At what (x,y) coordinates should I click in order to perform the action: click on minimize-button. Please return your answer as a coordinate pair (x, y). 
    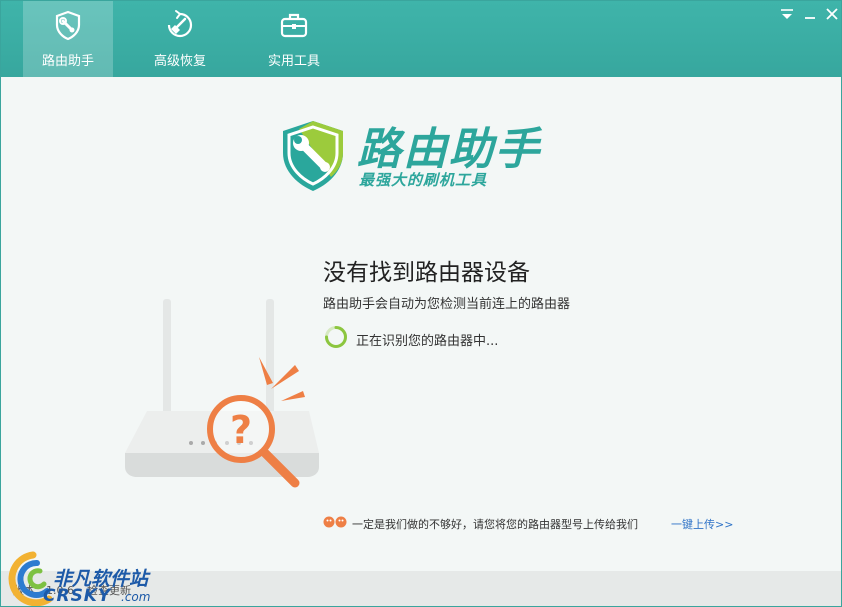
    Looking at the image, I should click on (810, 14).